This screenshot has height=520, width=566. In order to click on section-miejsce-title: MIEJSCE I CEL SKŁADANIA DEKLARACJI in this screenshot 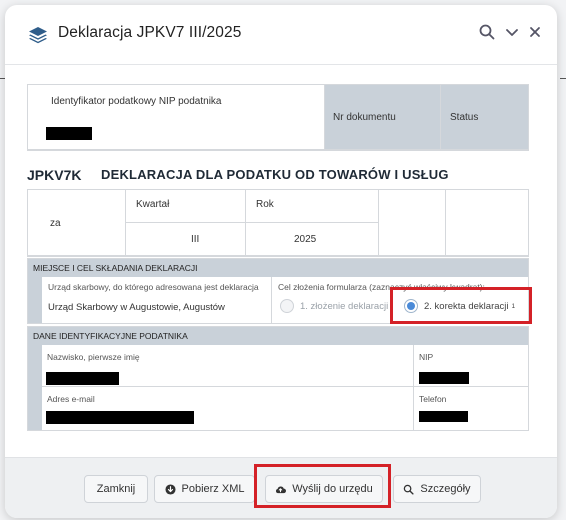, I will do `click(278, 268)`.